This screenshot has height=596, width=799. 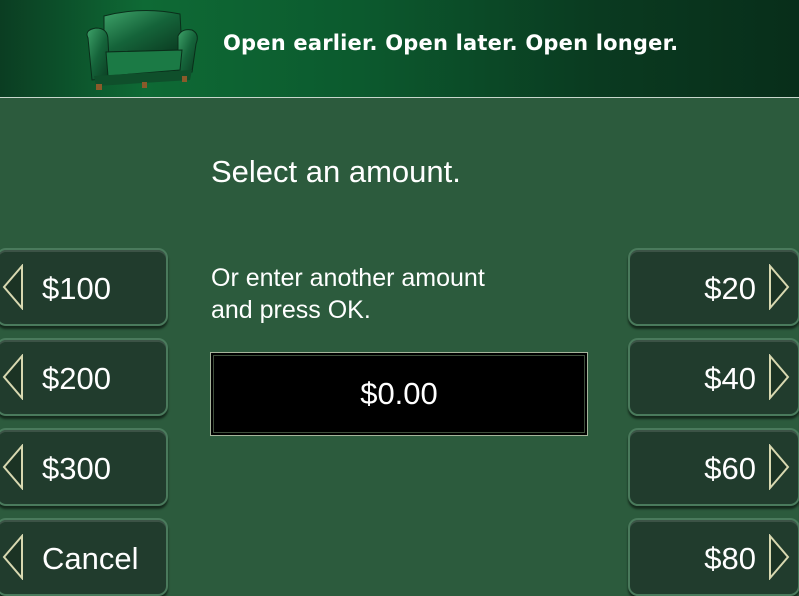 I want to click on amount-60-button: $60, so click(x=713, y=467).